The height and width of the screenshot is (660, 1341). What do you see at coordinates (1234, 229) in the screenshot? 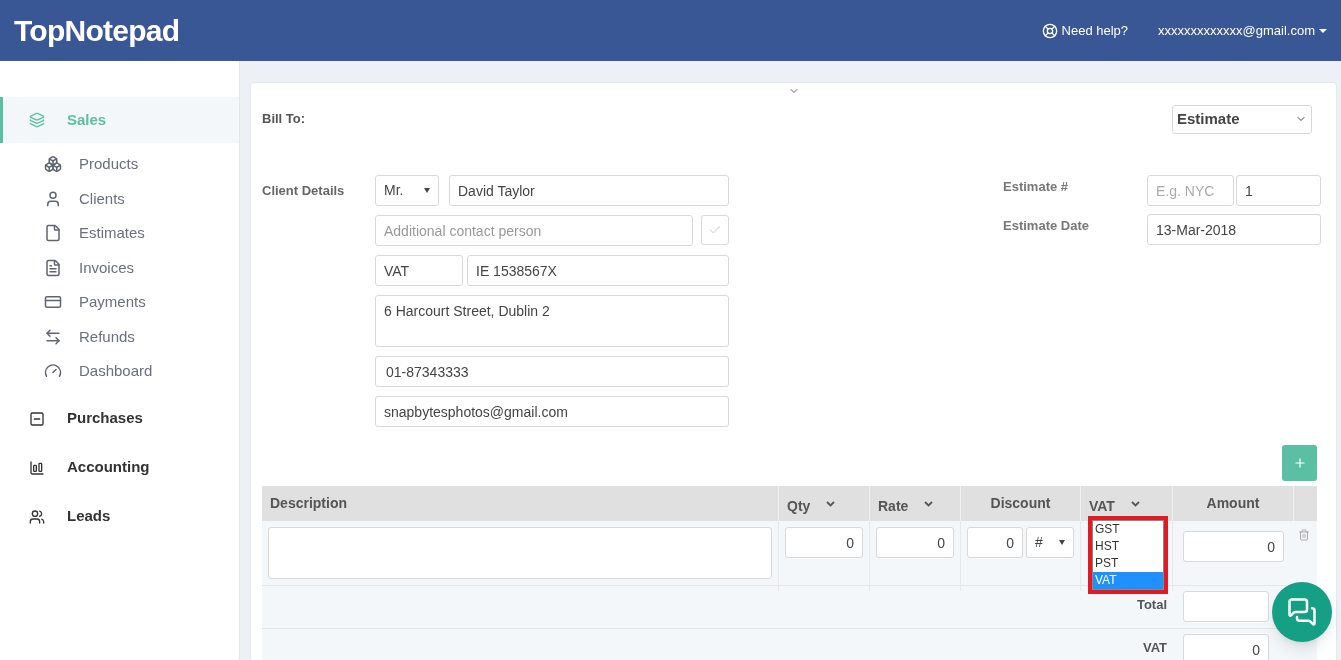
I see `estimate-date-field: 13-Mar-2018` at bounding box center [1234, 229].